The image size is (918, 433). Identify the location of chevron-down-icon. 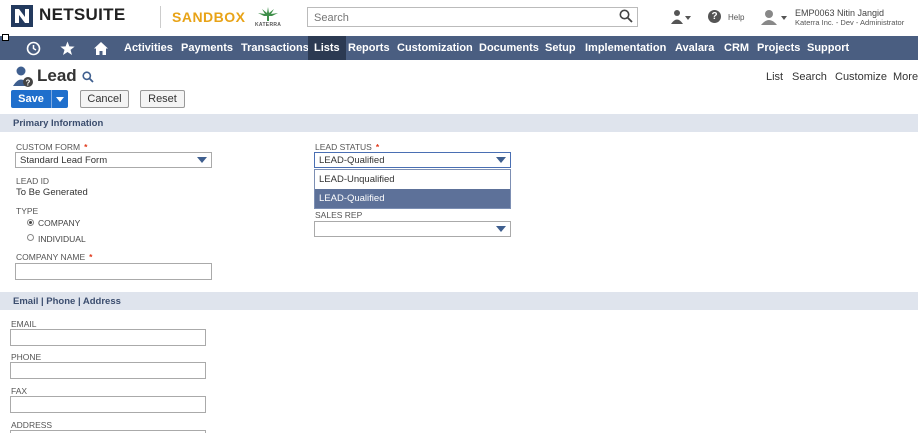
(60, 99).